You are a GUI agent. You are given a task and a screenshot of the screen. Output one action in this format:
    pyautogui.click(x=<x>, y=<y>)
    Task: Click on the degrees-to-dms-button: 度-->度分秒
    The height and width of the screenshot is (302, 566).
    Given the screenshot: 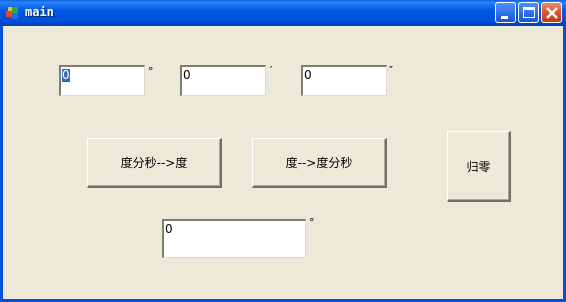 What is the action you would take?
    pyautogui.click(x=319, y=163)
    